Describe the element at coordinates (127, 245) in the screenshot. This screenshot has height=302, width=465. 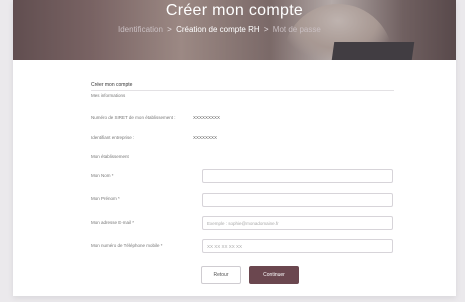
I see `phone-label: Mon numéro de Téléphone mobile *` at that location.